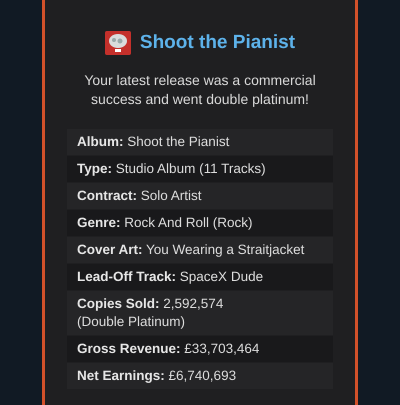 This screenshot has width=400, height=405. What do you see at coordinates (218, 43) in the screenshot?
I see `dialog-title: Shoot the Pianist` at bounding box center [218, 43].